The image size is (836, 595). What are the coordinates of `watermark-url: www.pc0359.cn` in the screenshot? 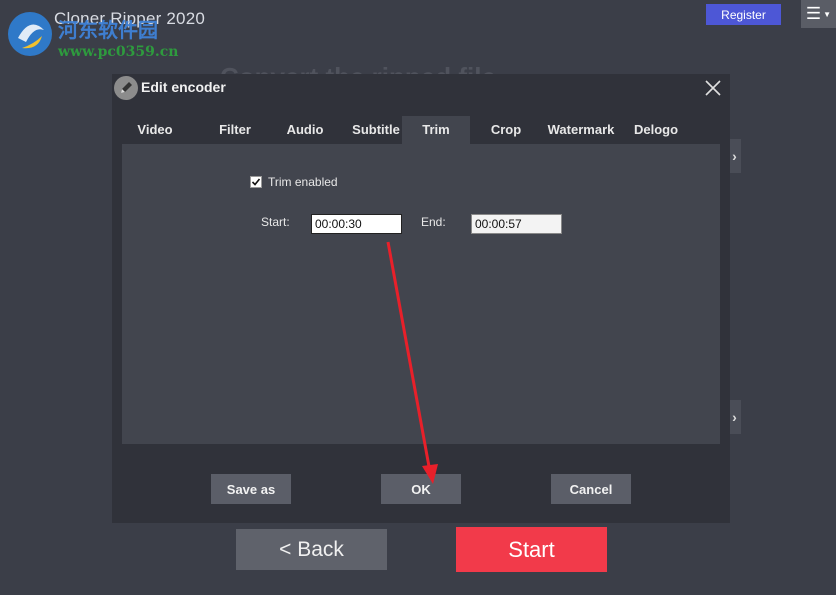 It's located at (118, 52).